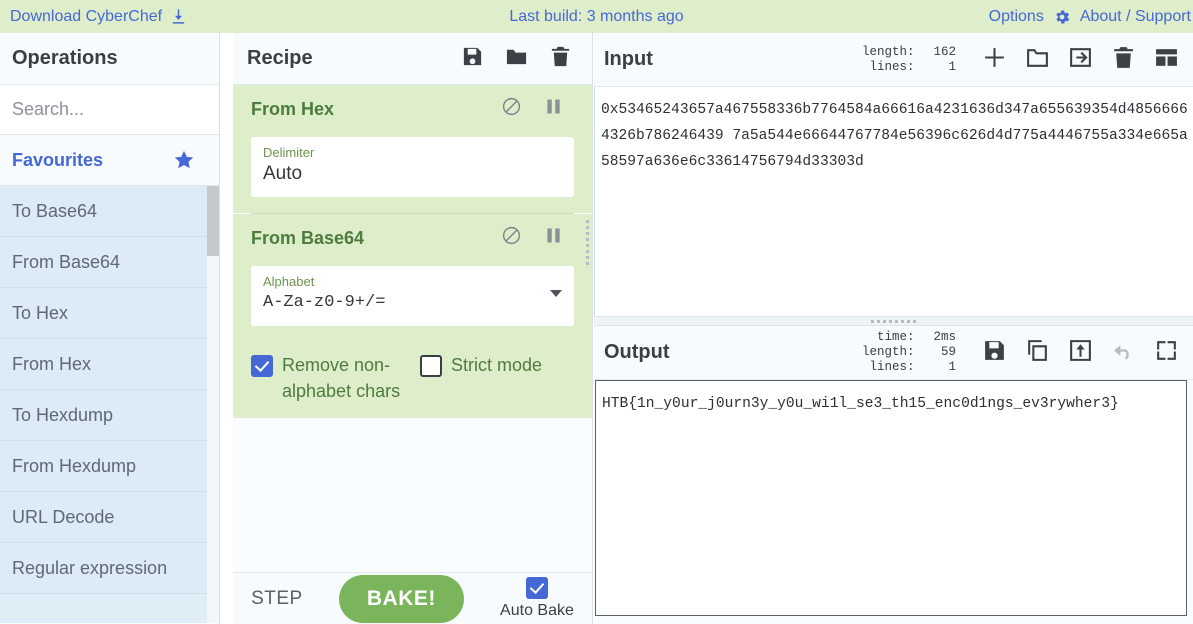 This screenshot has width=1193, height=624. What do you see at coordinates (109, 415) in the screenshot?
I see `list-item: To Hexdump` at bounding box center [109, 415].